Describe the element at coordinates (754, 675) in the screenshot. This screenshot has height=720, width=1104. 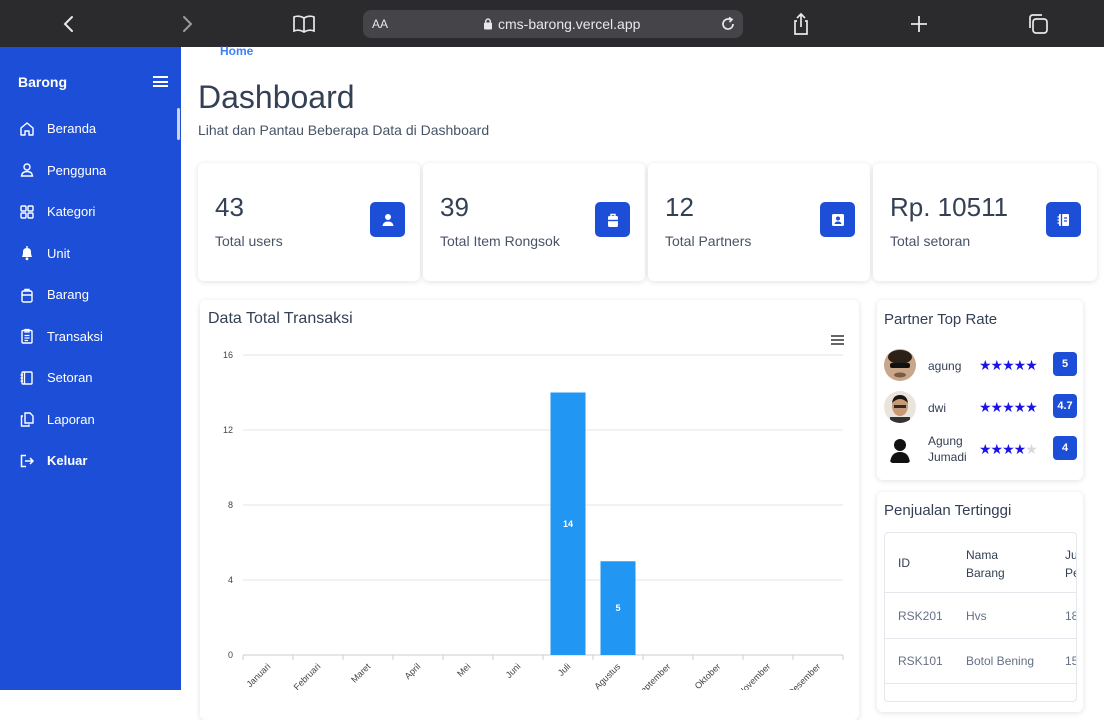
I see `x-tick-label: November` at that location.